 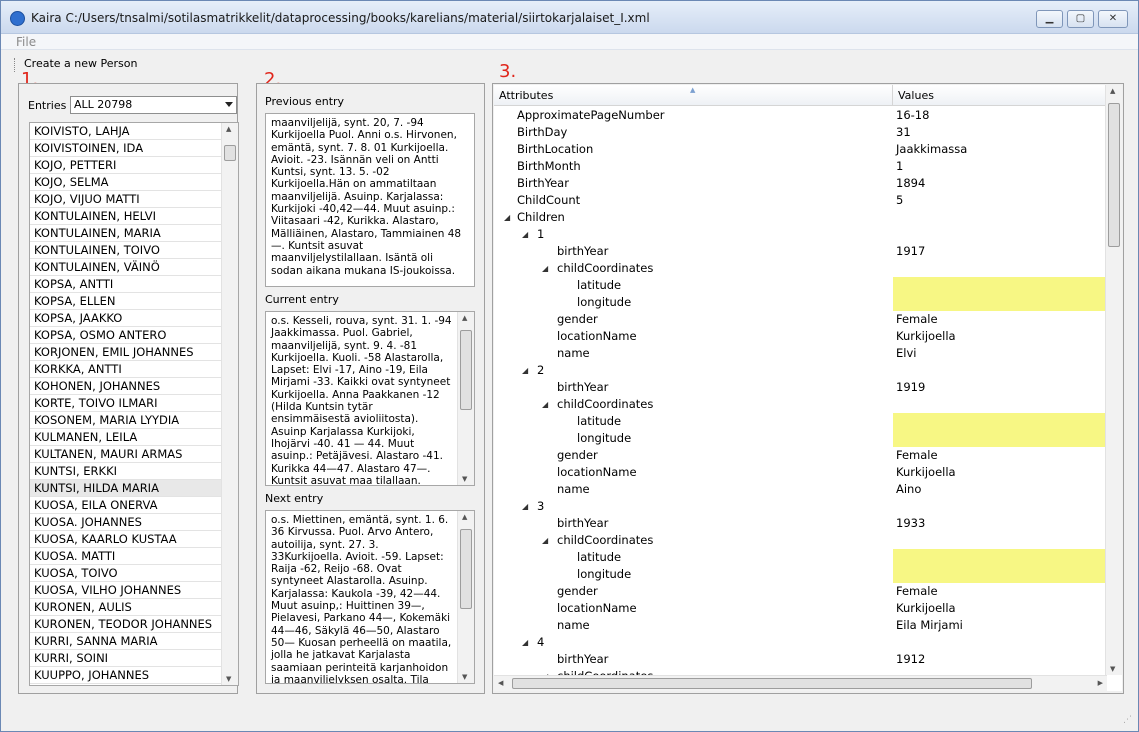 I want to click on tree-row: name Eila Mirjami, so click(x=800, y=625).